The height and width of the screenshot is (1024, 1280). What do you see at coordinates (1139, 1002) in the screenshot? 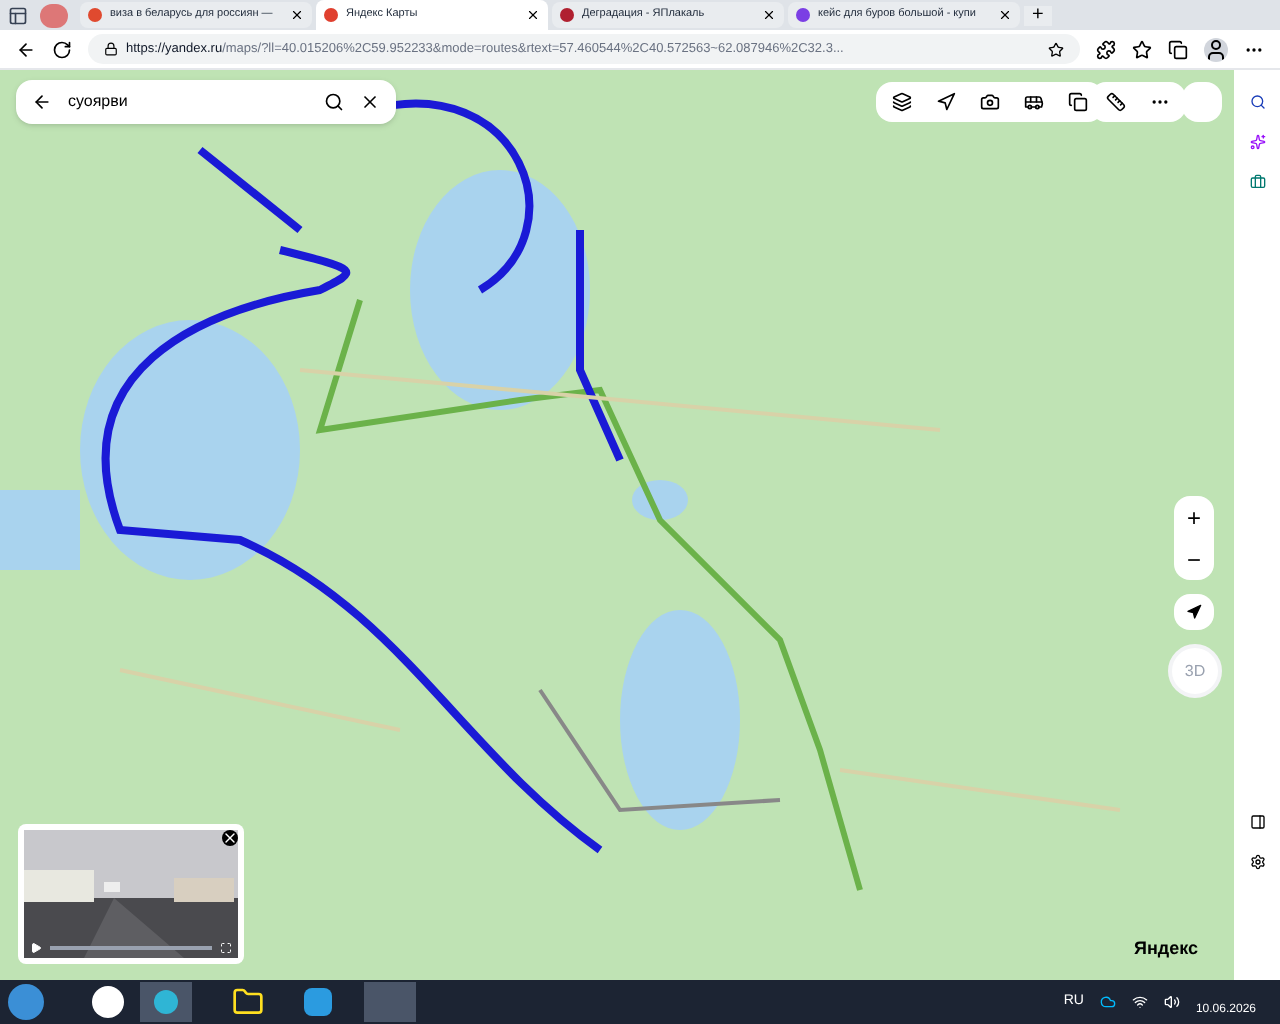
I see `network-icon` at bounding box center [1139, 1002].